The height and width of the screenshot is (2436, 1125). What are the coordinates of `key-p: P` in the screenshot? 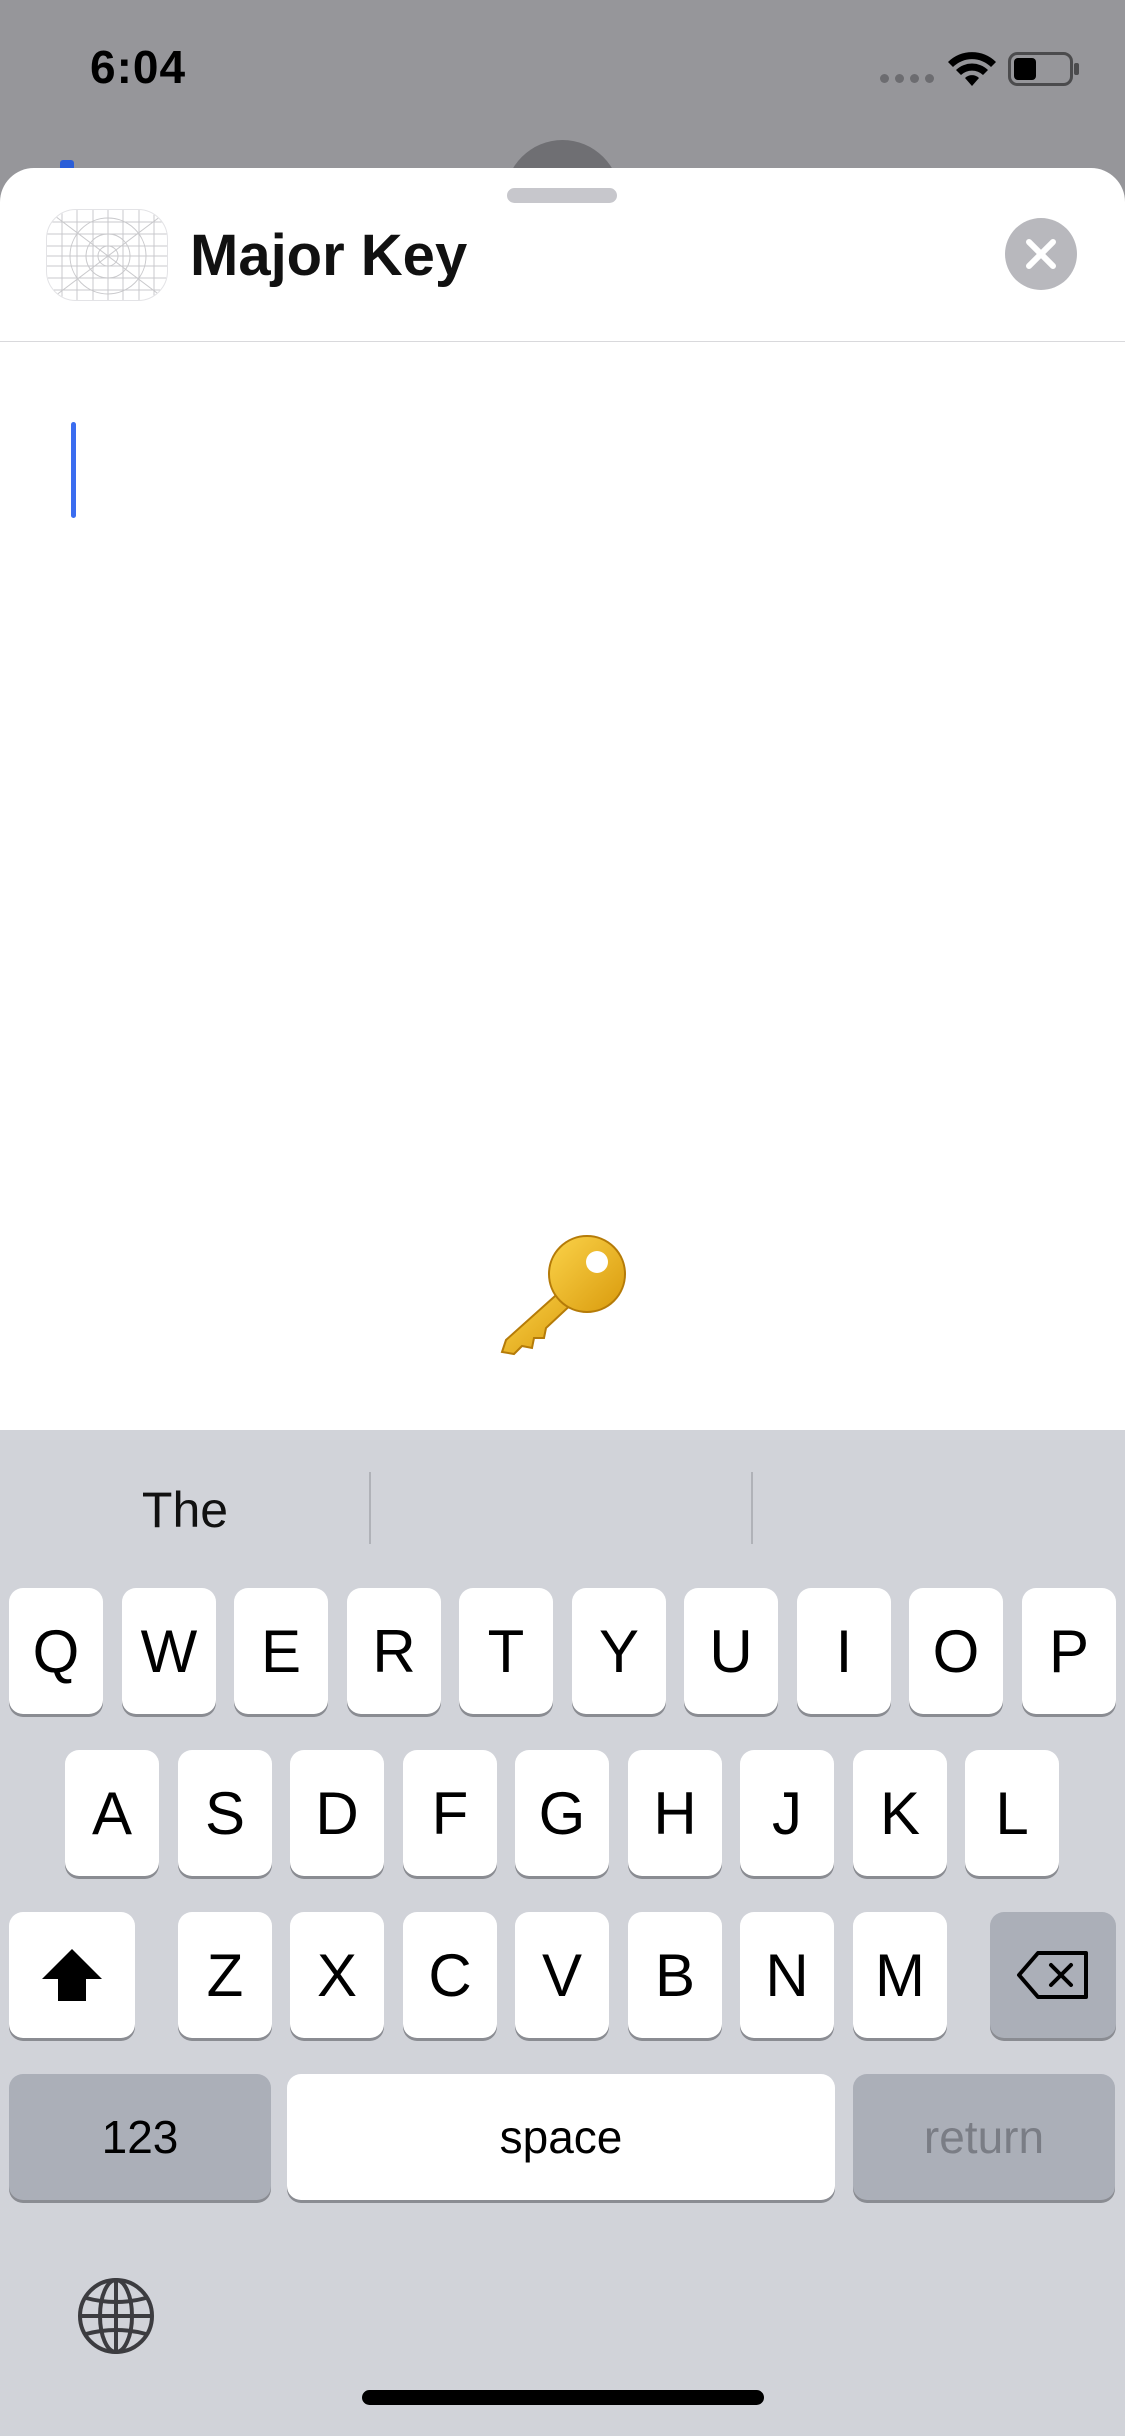 It's located at (1069, 1651).